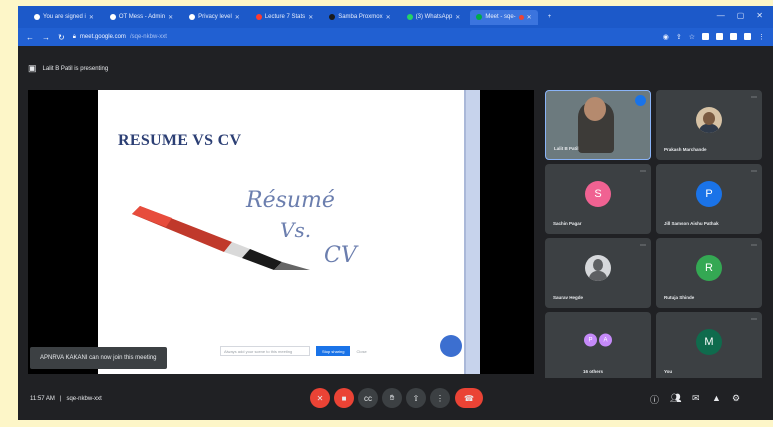 The height and width of the screenshot is (427, 773). Describe the element at coordinates (392, 398) in the screenshot. I see `raise-hand-icon: ✋︎` at that location.